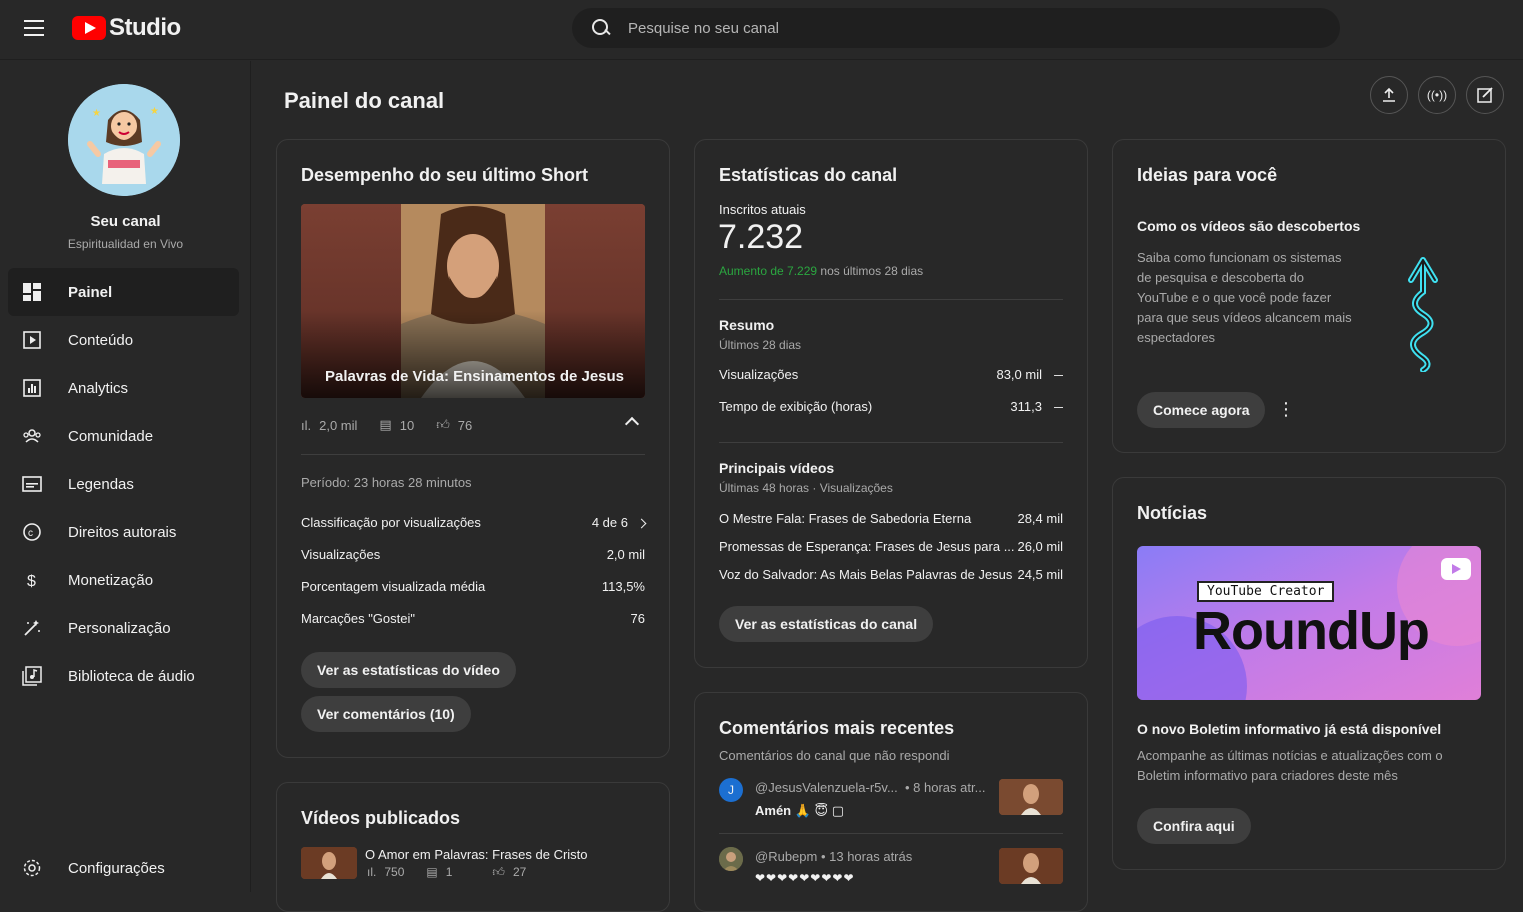 This screenshot has width=1523, height=912. I want to click on channel-avatar: ★ ★, so click(124, 140).